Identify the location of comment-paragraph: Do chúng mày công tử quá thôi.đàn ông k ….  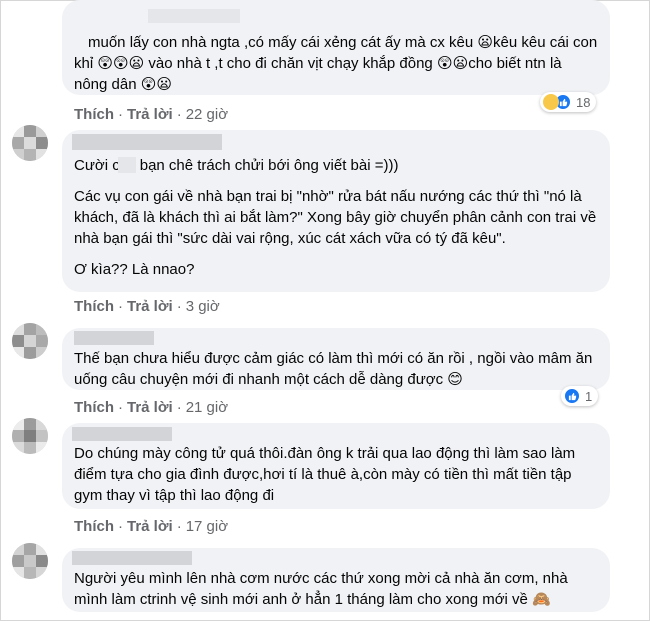
(325, 474).